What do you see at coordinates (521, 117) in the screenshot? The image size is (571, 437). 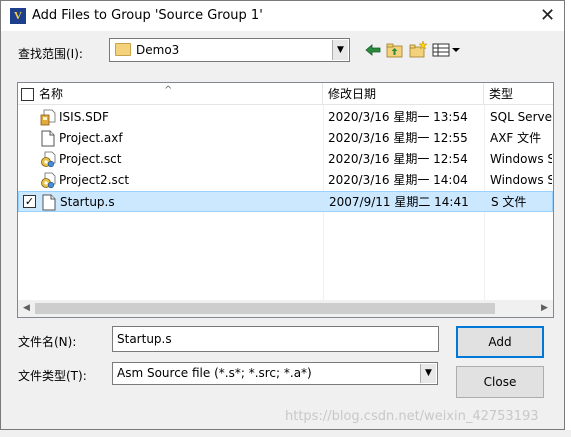 I see `file-type-cell: SQL Server` at bounding box center [521, 117].